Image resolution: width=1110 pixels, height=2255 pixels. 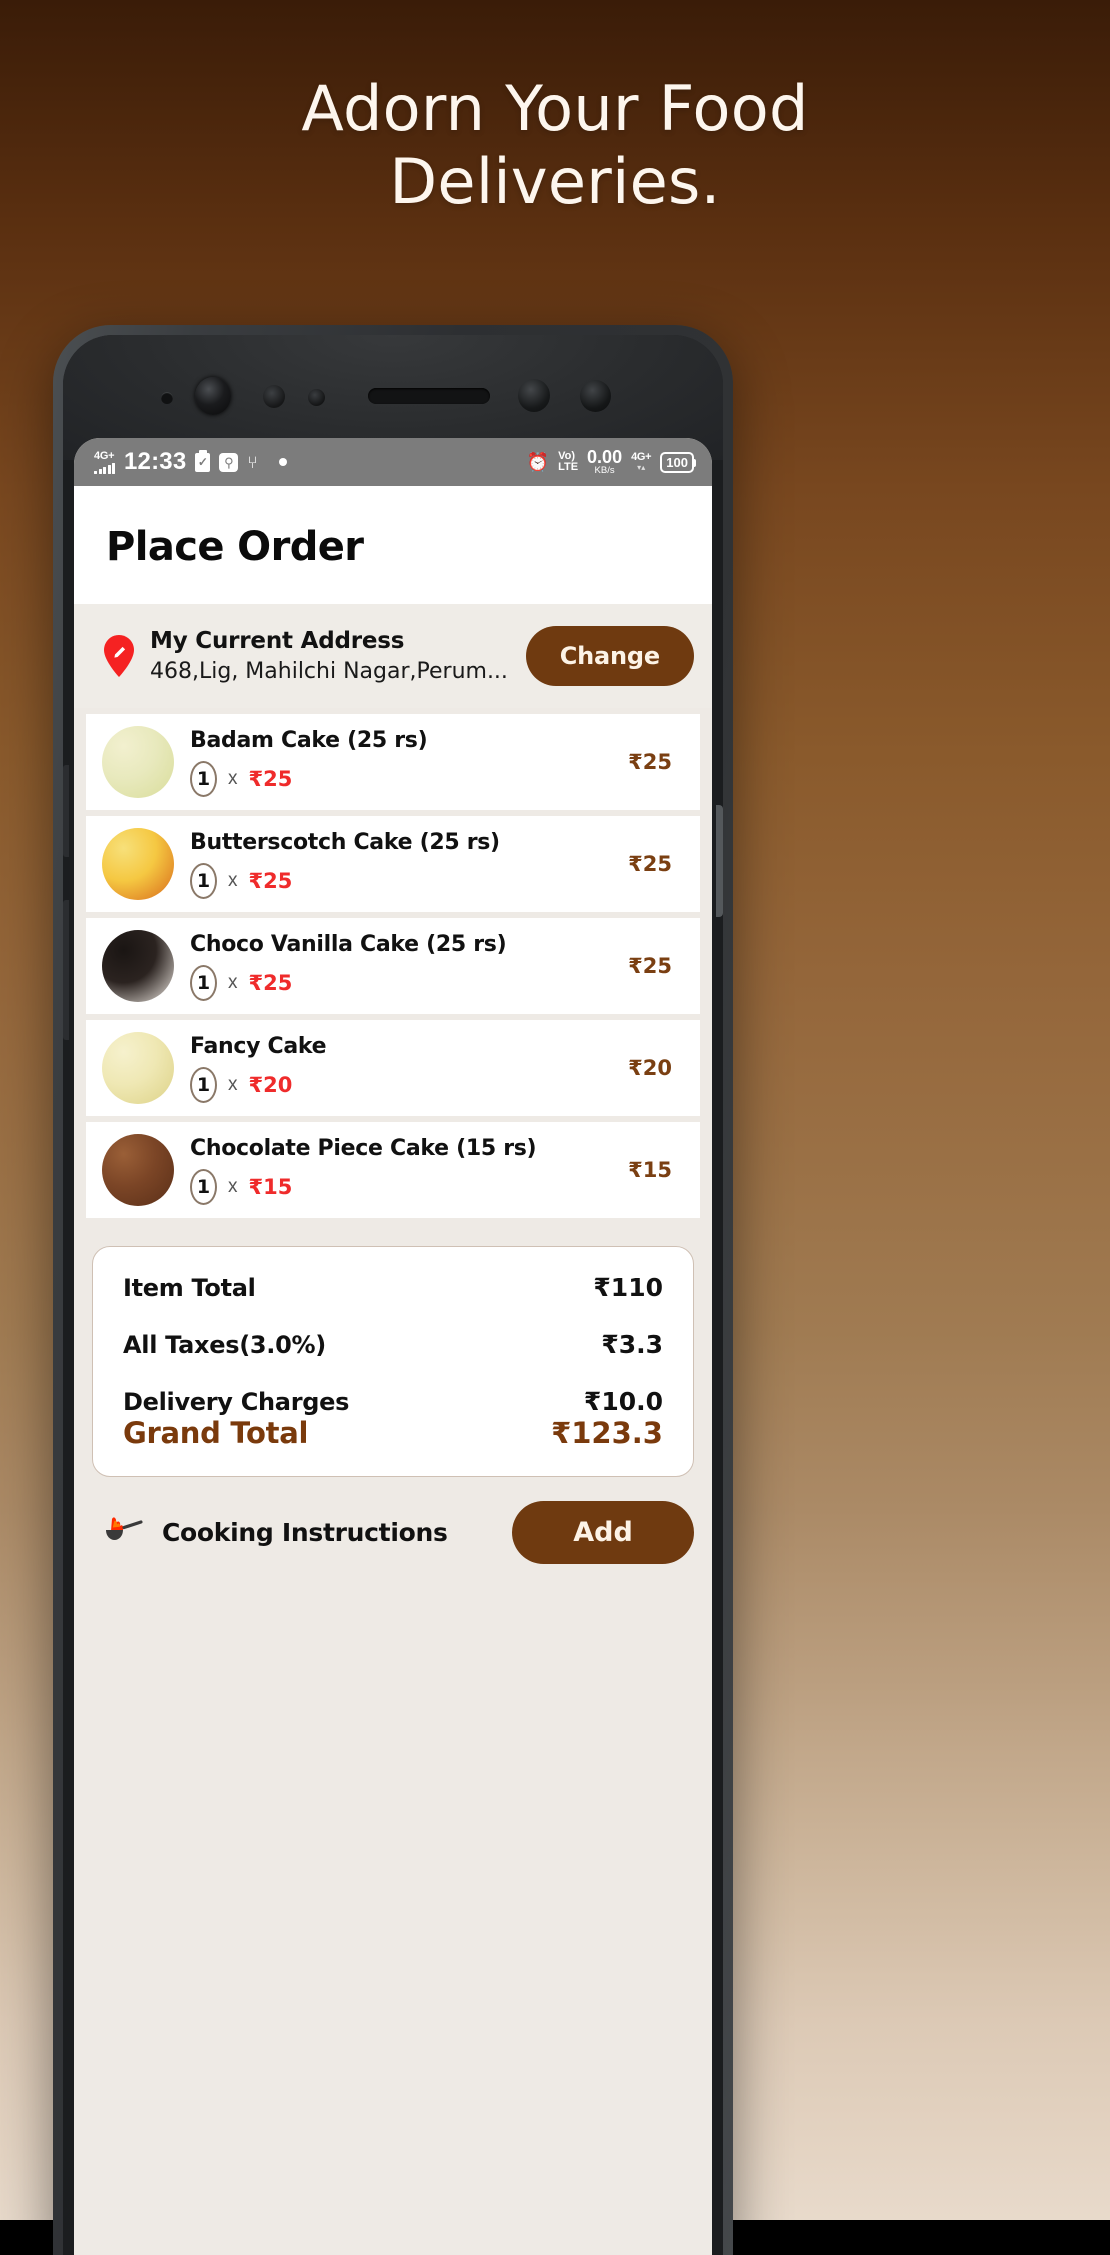 I want to click on cart-item-details: Choco Vanilla Cake (25 rs) 1 x ₹25, so click(x=401, y=966).